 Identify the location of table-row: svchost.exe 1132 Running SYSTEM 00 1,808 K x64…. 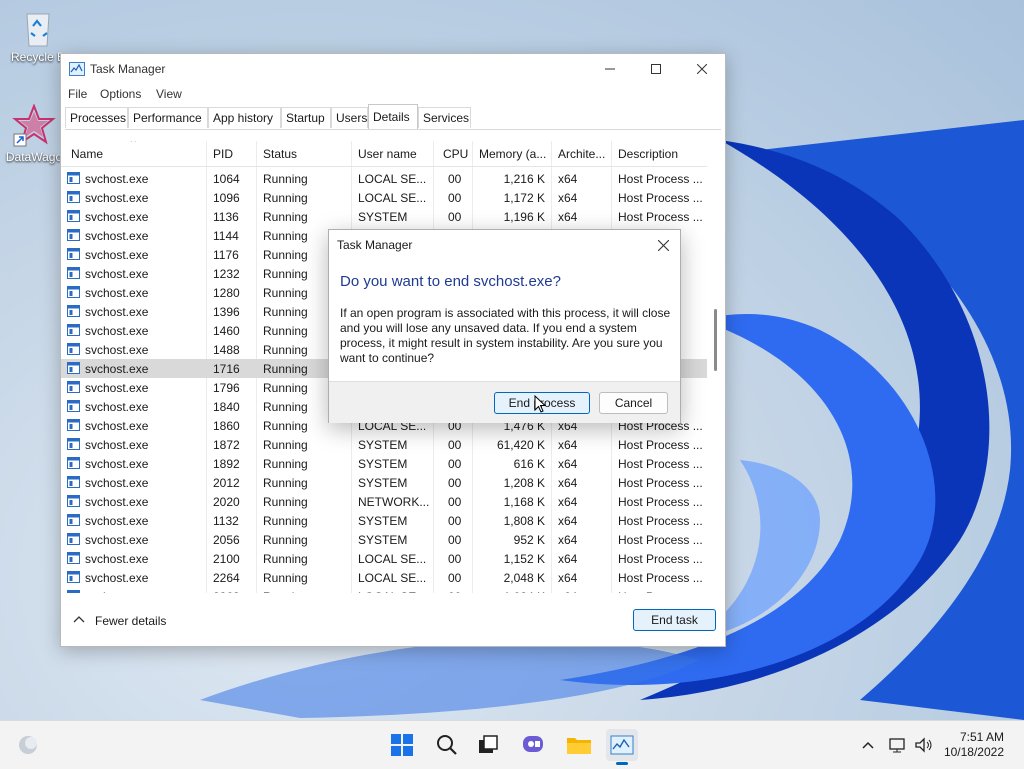
(384, 520).